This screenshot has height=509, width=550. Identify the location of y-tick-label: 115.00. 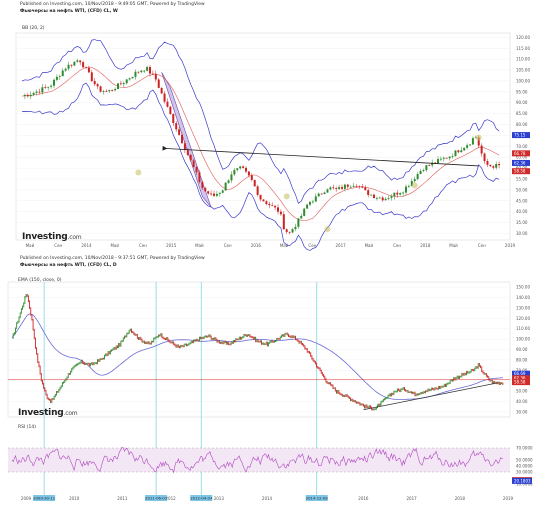
(523, 48).